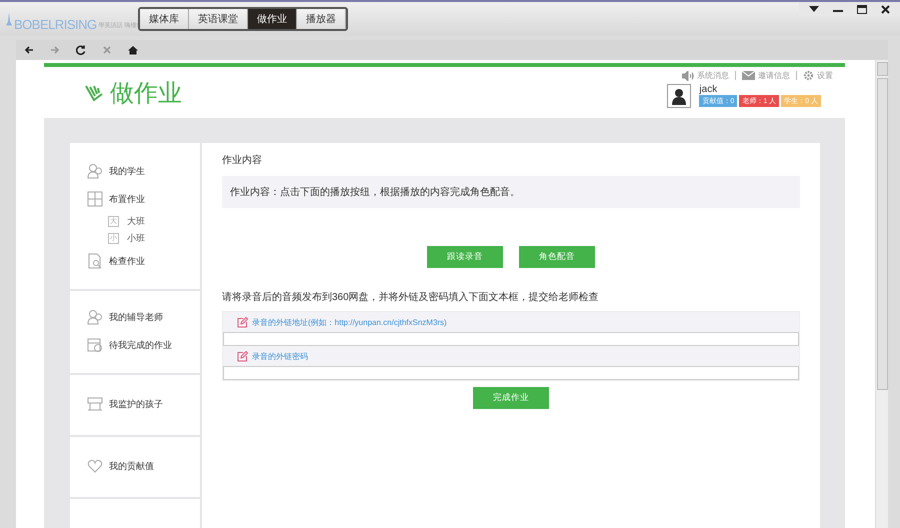 This screenshot has height=528, width=900. Describe the element at coordinates (146, 93) in the screenshot. I see `page-title: 做作业` at that location.